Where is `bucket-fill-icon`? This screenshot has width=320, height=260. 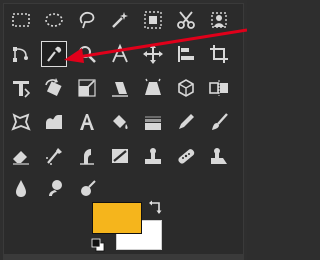
bucket-fill-icon is located at coordinates (120, 122).